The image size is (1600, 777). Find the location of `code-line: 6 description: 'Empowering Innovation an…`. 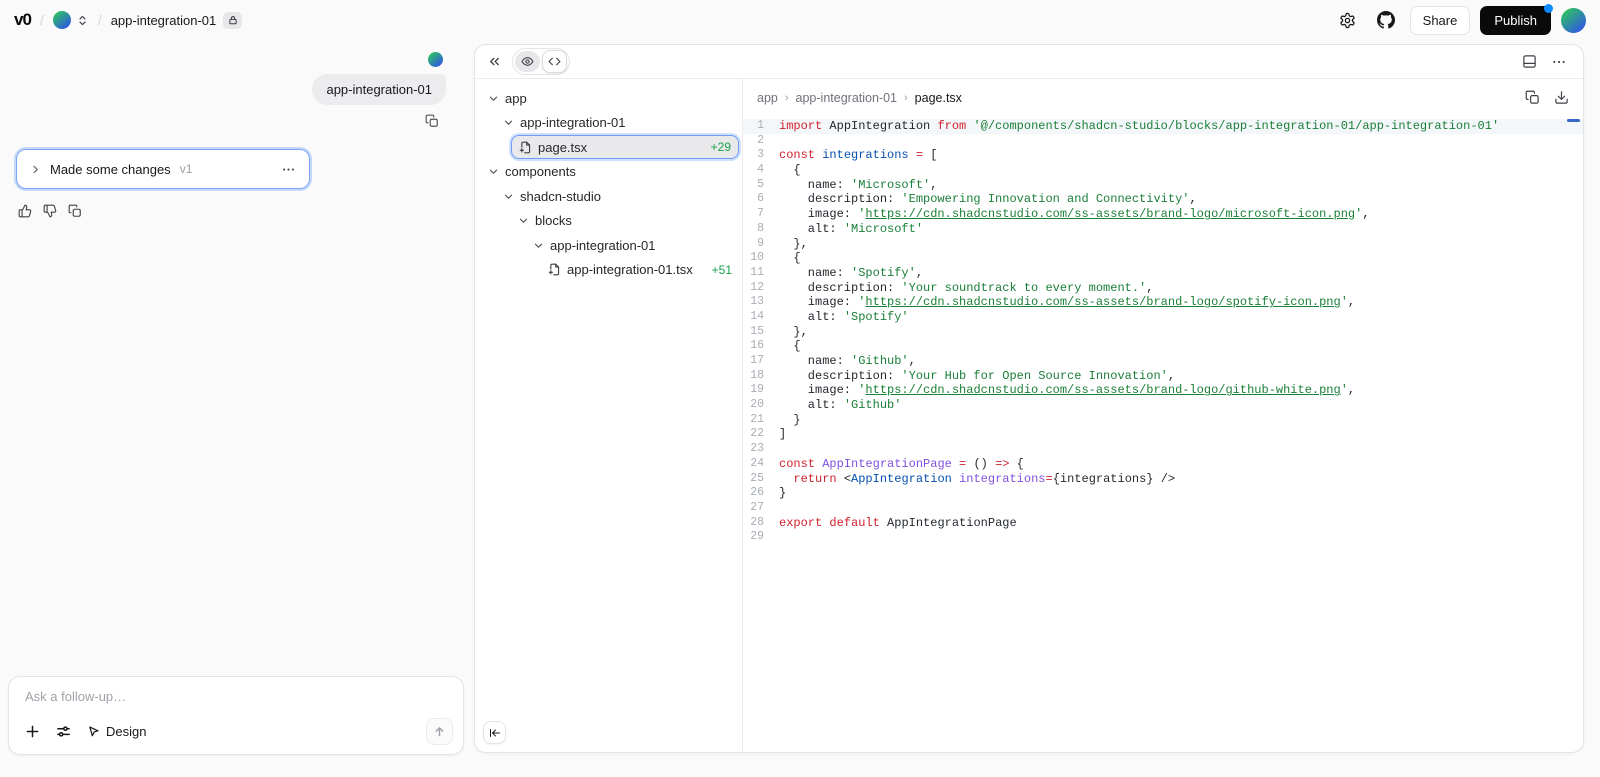

code-line: 6 description: 'Empowering Innovation an… is located at coordinates (1163, 199).